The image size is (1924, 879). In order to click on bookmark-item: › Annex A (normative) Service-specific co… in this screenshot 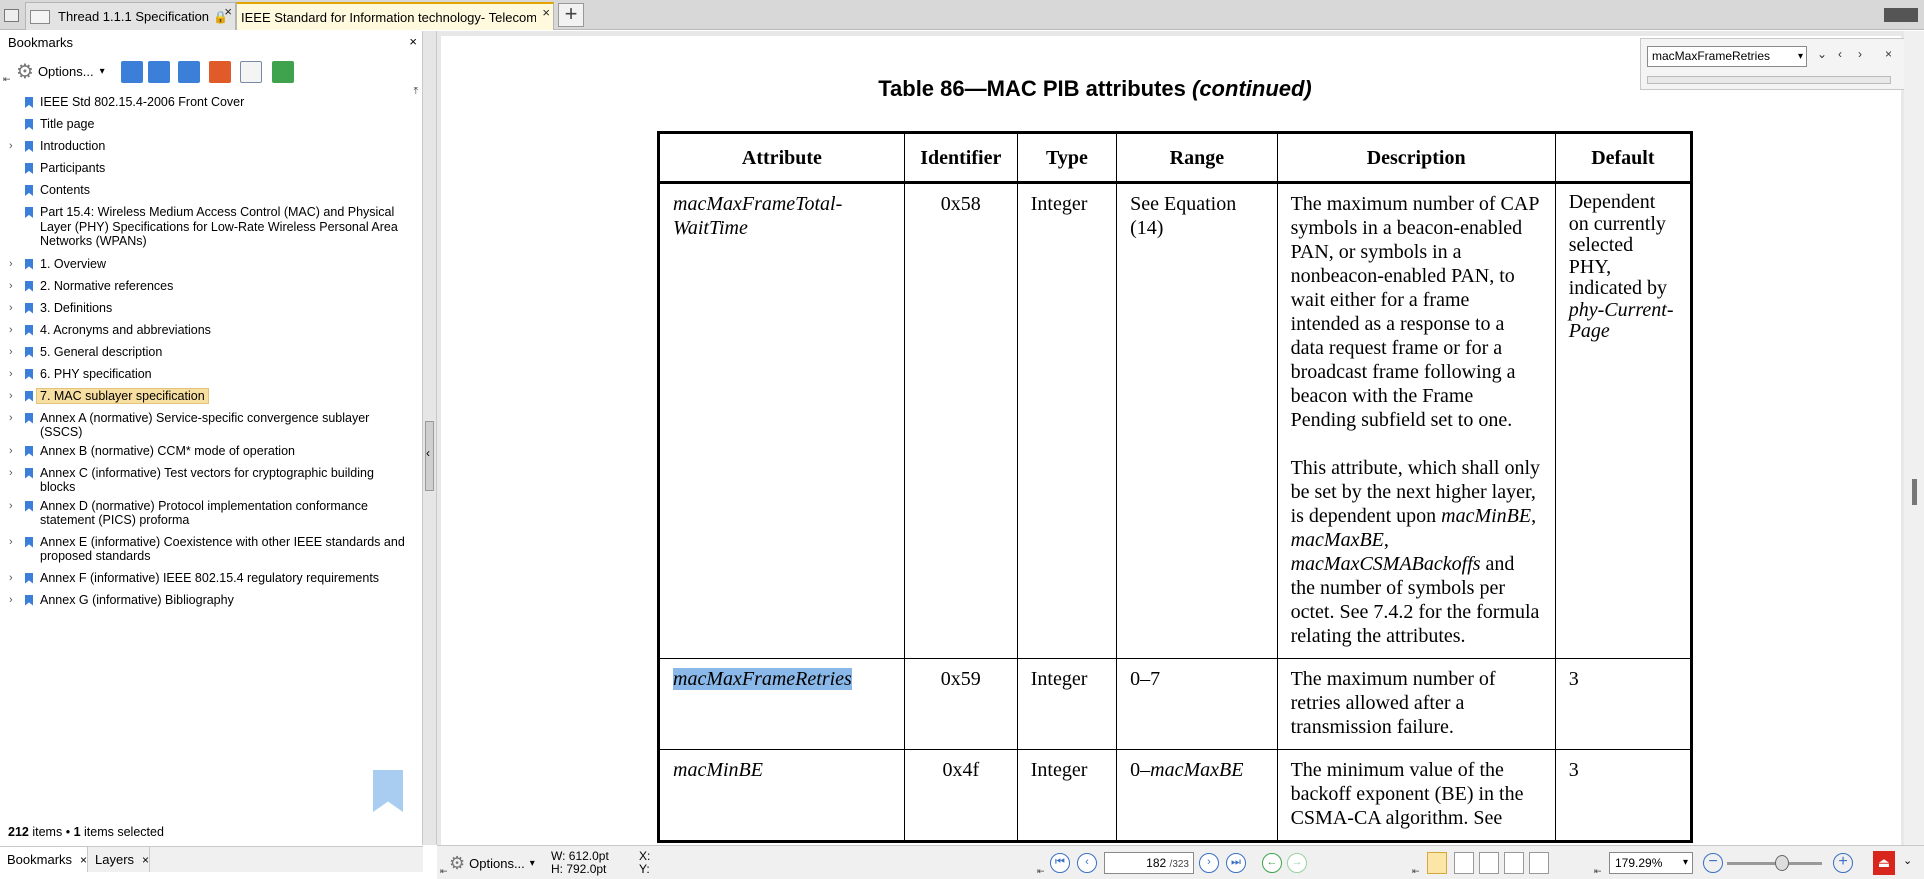, I will do `click(211, 423)`.